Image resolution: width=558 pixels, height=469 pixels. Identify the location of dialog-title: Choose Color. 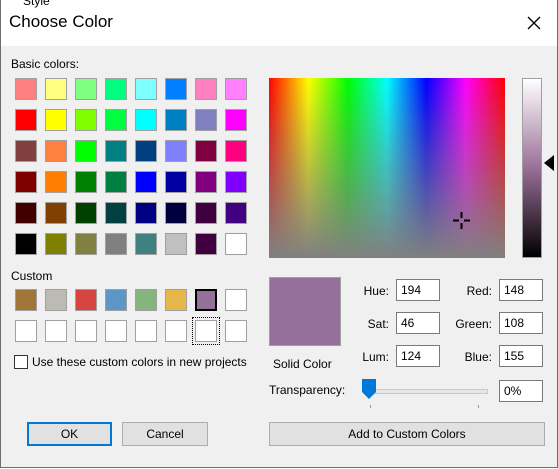
(61, 21).